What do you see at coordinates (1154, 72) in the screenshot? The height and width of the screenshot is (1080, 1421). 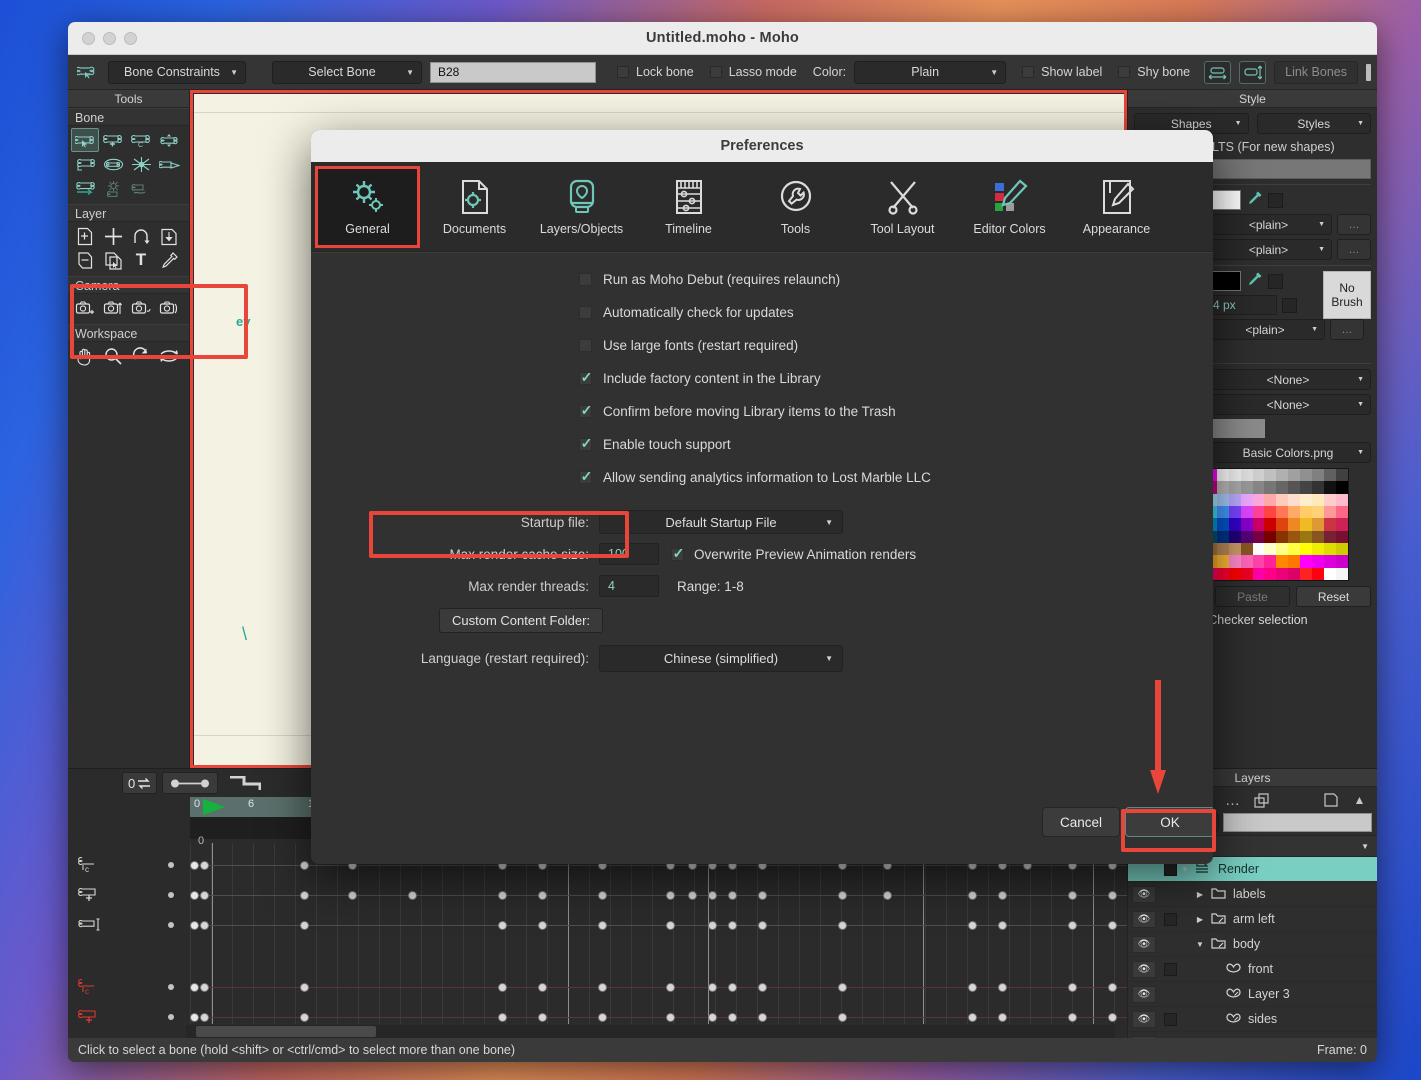 I see `shy-bone-checkbox: Shy bone` at bounding box center [1154, 72].